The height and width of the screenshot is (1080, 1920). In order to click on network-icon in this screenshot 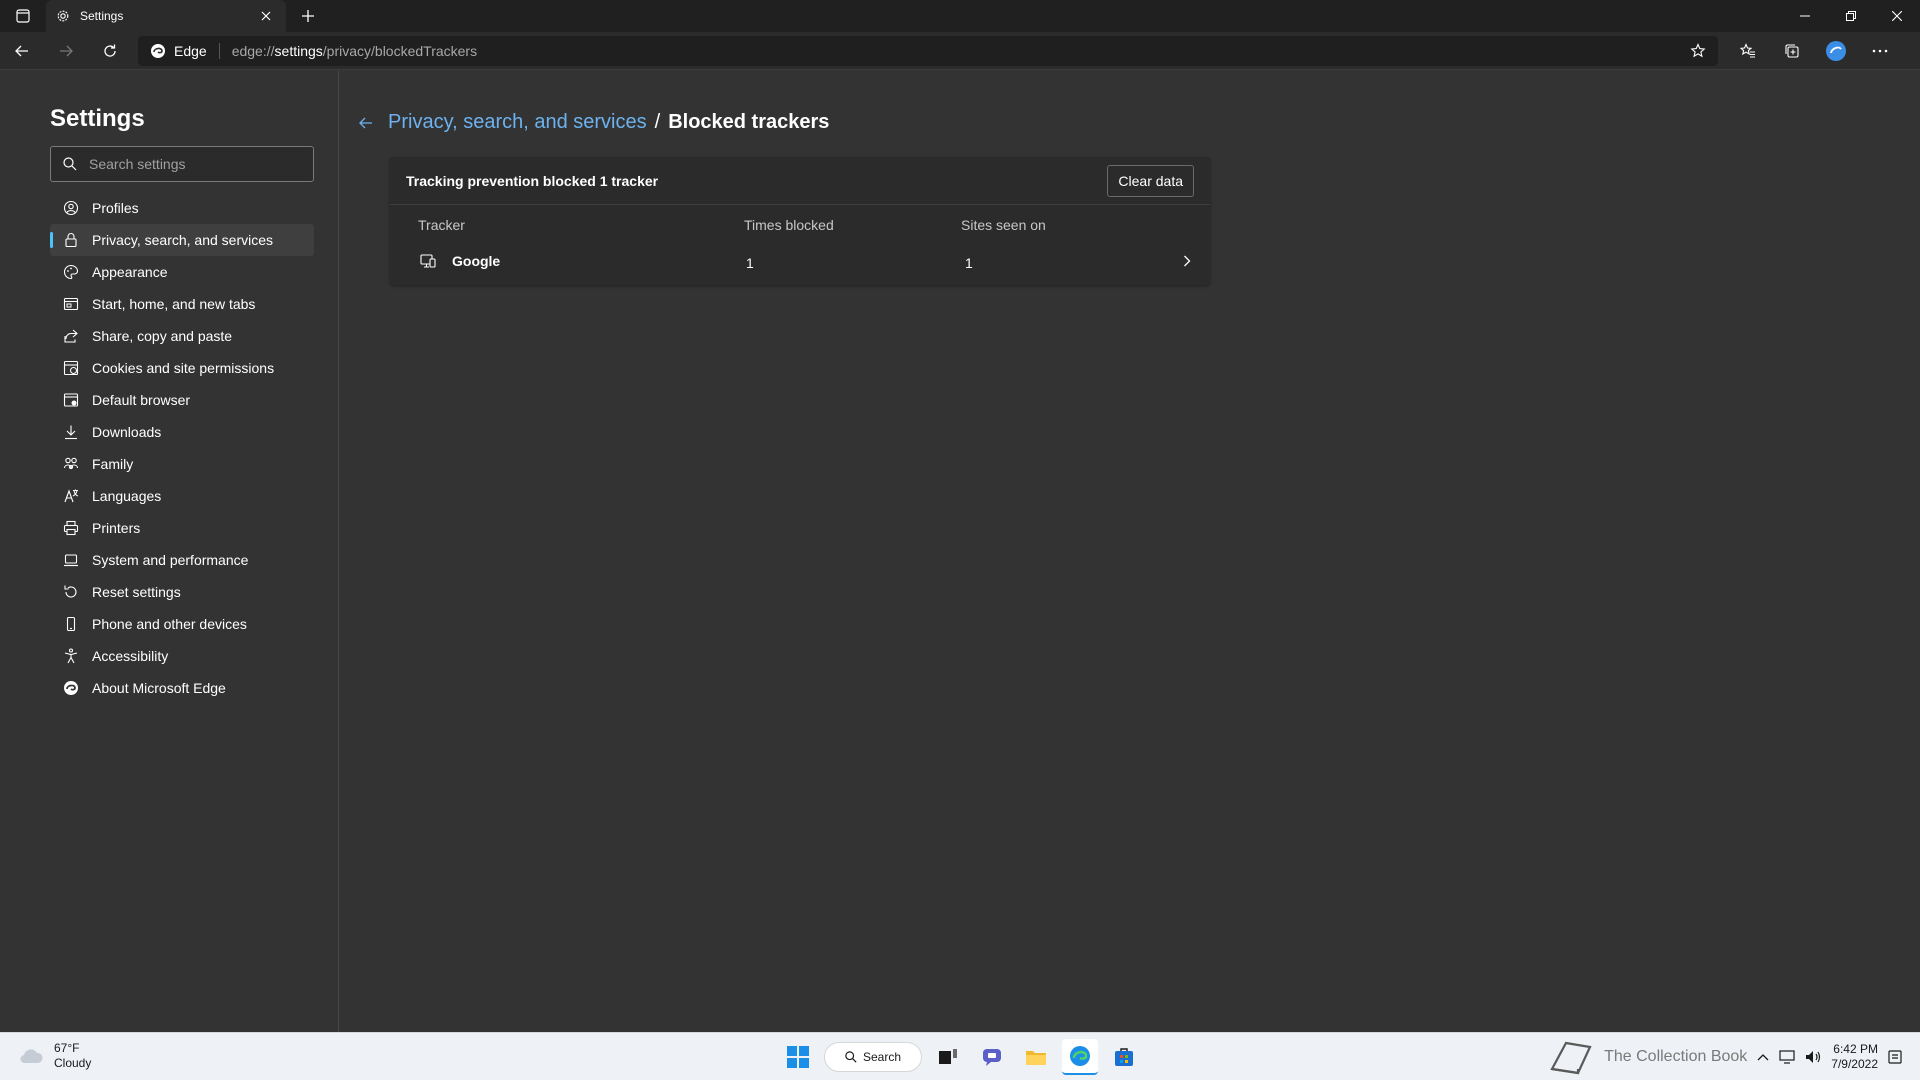, I will do `click(1787, 1057)`.